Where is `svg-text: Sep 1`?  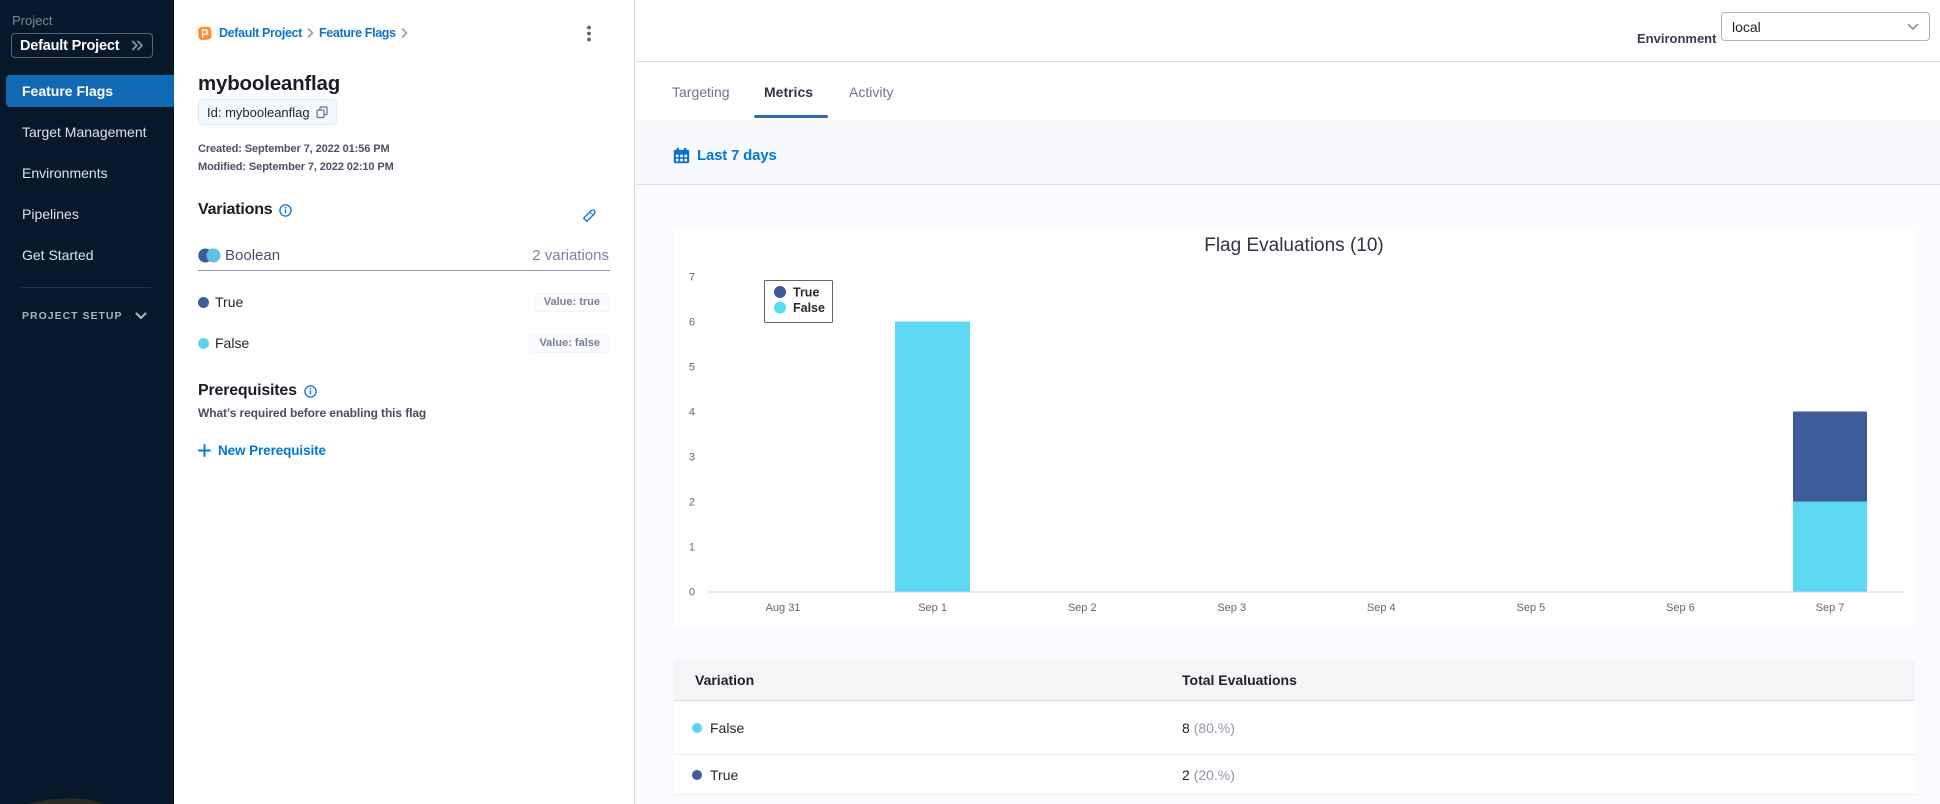 svg-text: Sep 1 is located at coordinates (932, 608).